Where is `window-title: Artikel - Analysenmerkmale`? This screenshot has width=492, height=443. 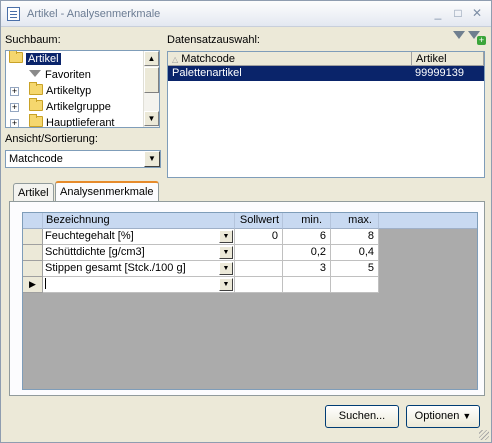
window-title: Artikel - Analysenmerkmale is located at coordinates (94, 14).